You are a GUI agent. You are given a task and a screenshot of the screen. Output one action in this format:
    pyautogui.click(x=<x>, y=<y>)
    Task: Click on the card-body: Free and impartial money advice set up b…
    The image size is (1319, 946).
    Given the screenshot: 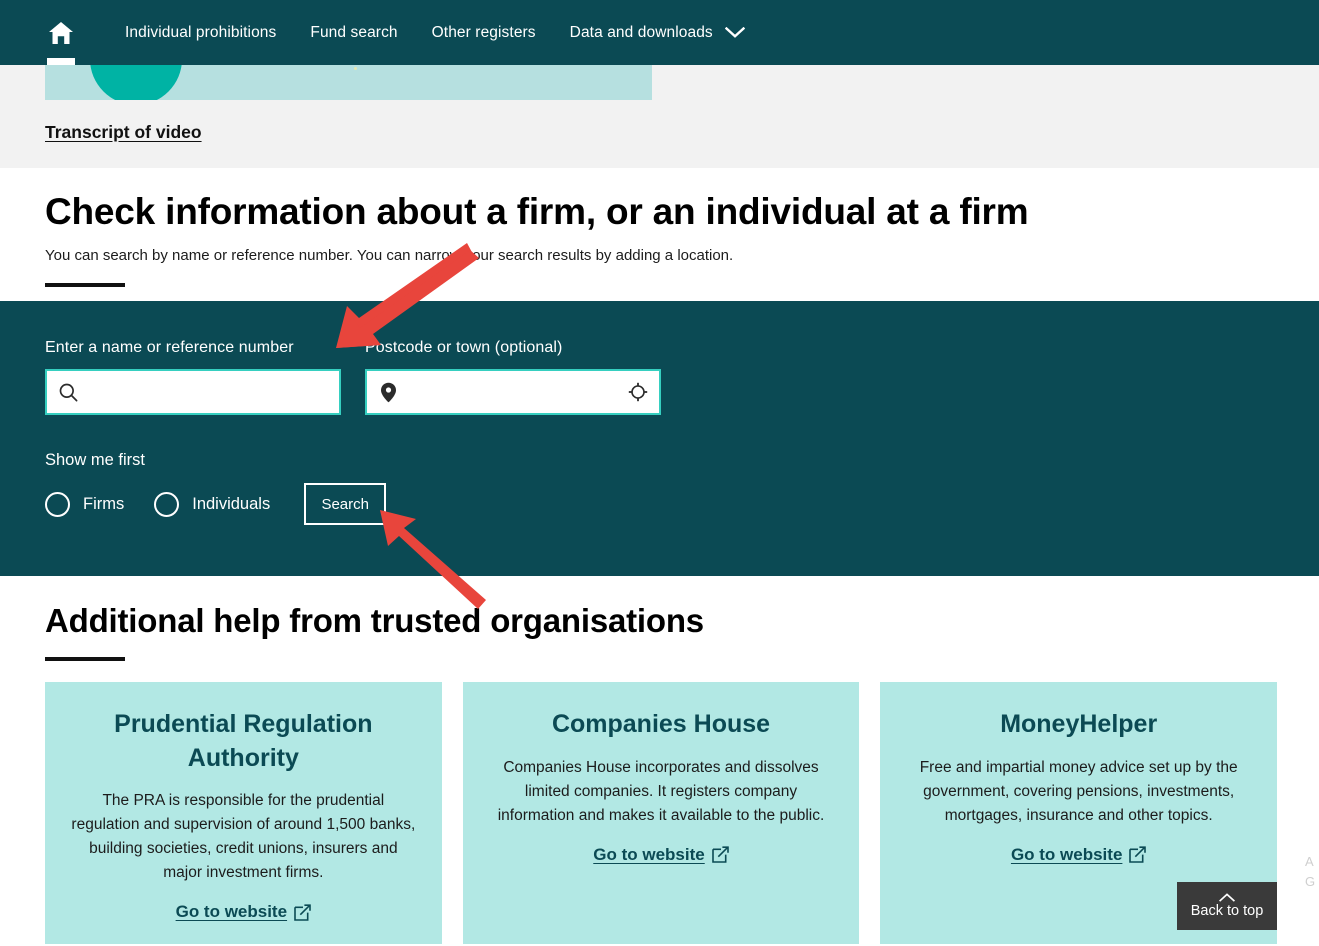 What is the action you would take?
    pyautogui.click(x=1078, y=791)
    